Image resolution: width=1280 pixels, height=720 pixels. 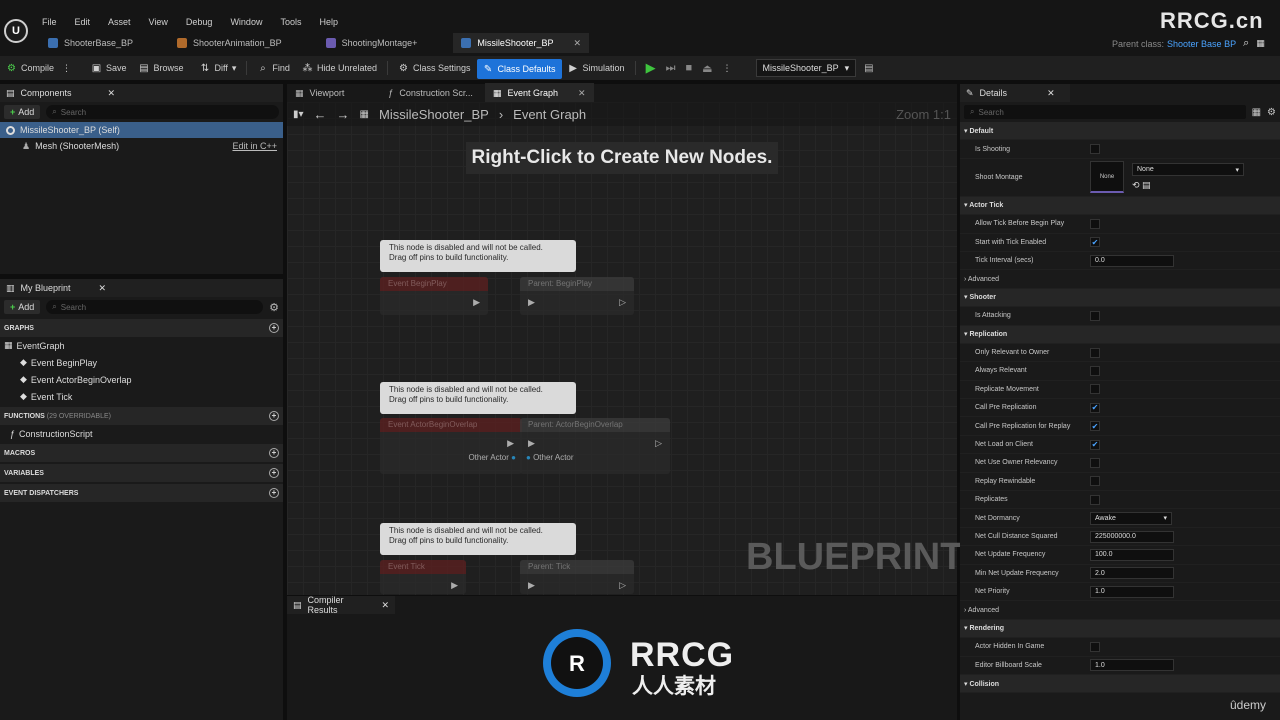 What do you see at coordinates (246, 22) in the screenshot?
I see `menu-window: Window` at bounding box center [246, 22].